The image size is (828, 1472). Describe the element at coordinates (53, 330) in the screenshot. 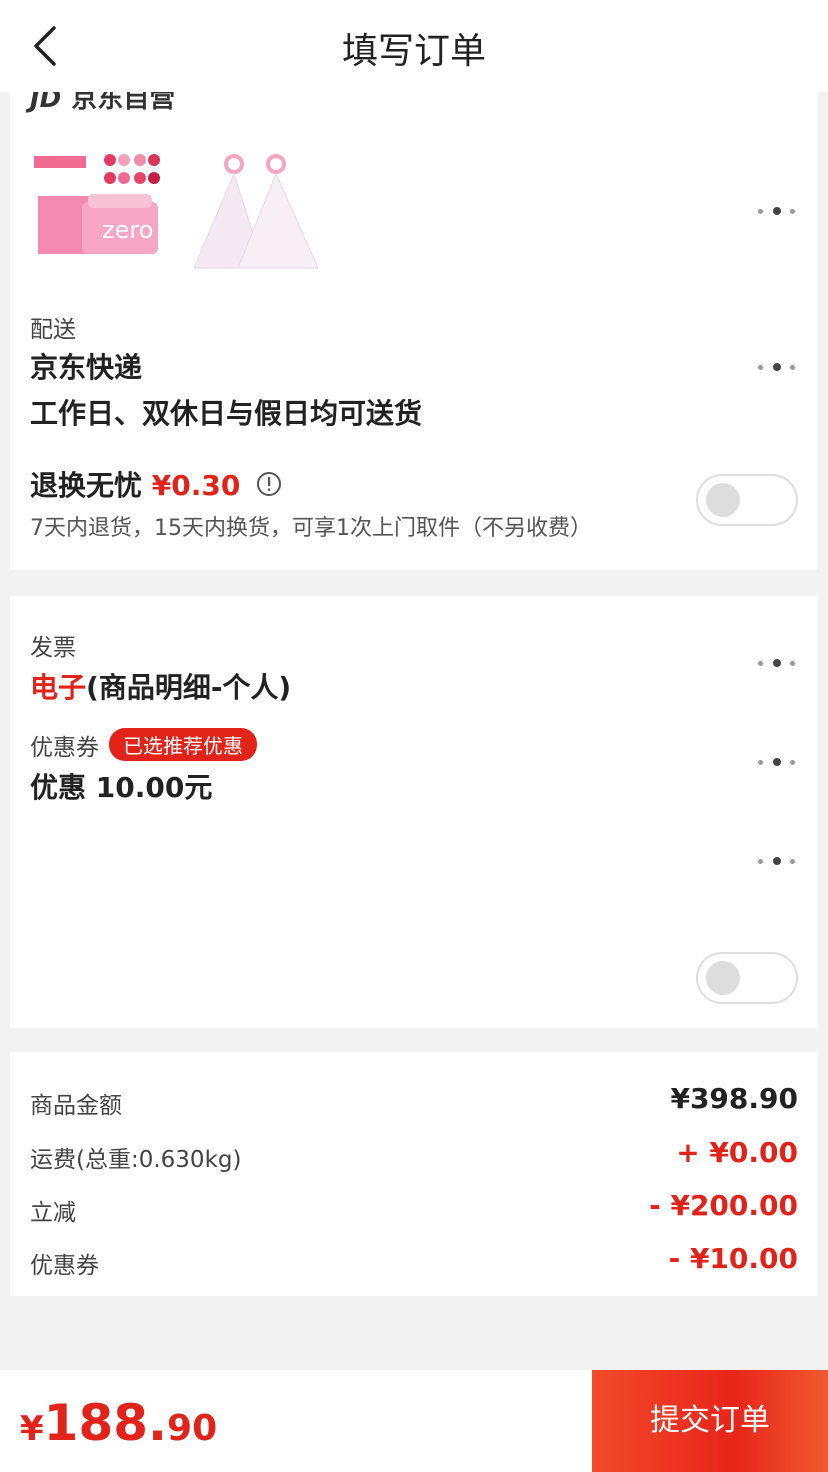

I see `delivery-label: 配送` at that location.